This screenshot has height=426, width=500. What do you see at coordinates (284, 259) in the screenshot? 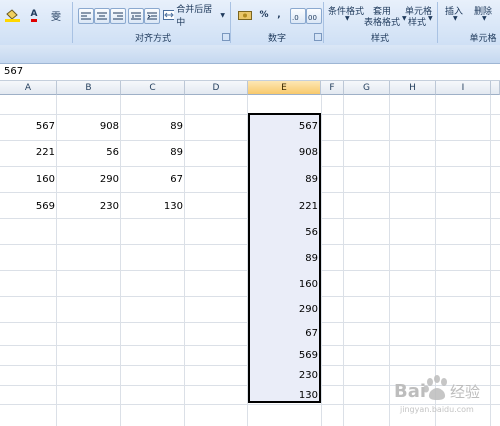
I see `cell-e6: 89` at bounding box center [284, 259].